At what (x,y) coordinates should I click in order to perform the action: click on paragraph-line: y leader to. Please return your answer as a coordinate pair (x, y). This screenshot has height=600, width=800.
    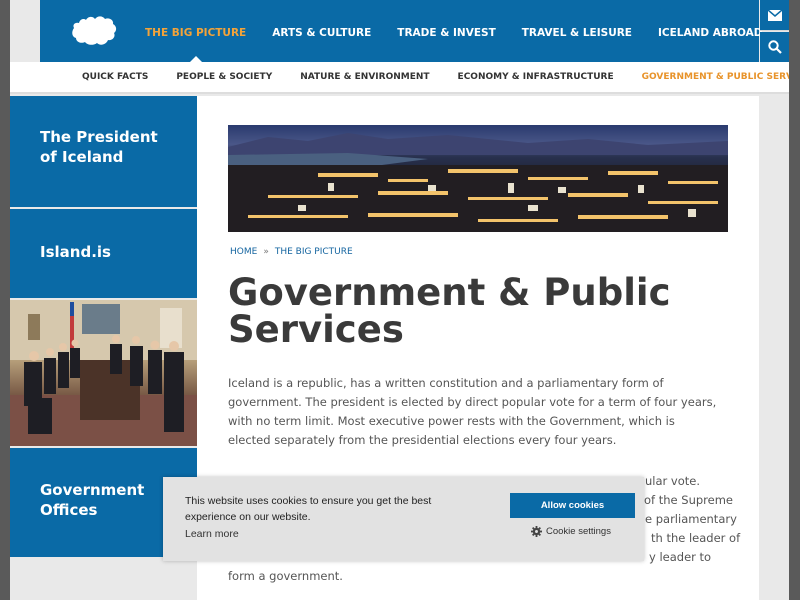
    Looking at the image, I should click on (680, 557).